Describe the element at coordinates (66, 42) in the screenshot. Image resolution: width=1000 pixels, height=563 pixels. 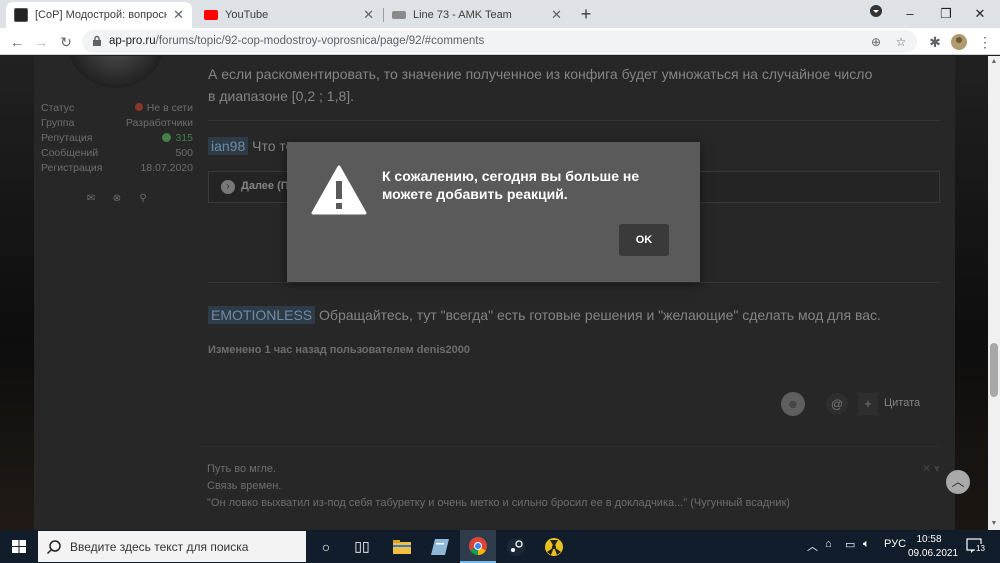
I see `reload-button: ↻` at that location.